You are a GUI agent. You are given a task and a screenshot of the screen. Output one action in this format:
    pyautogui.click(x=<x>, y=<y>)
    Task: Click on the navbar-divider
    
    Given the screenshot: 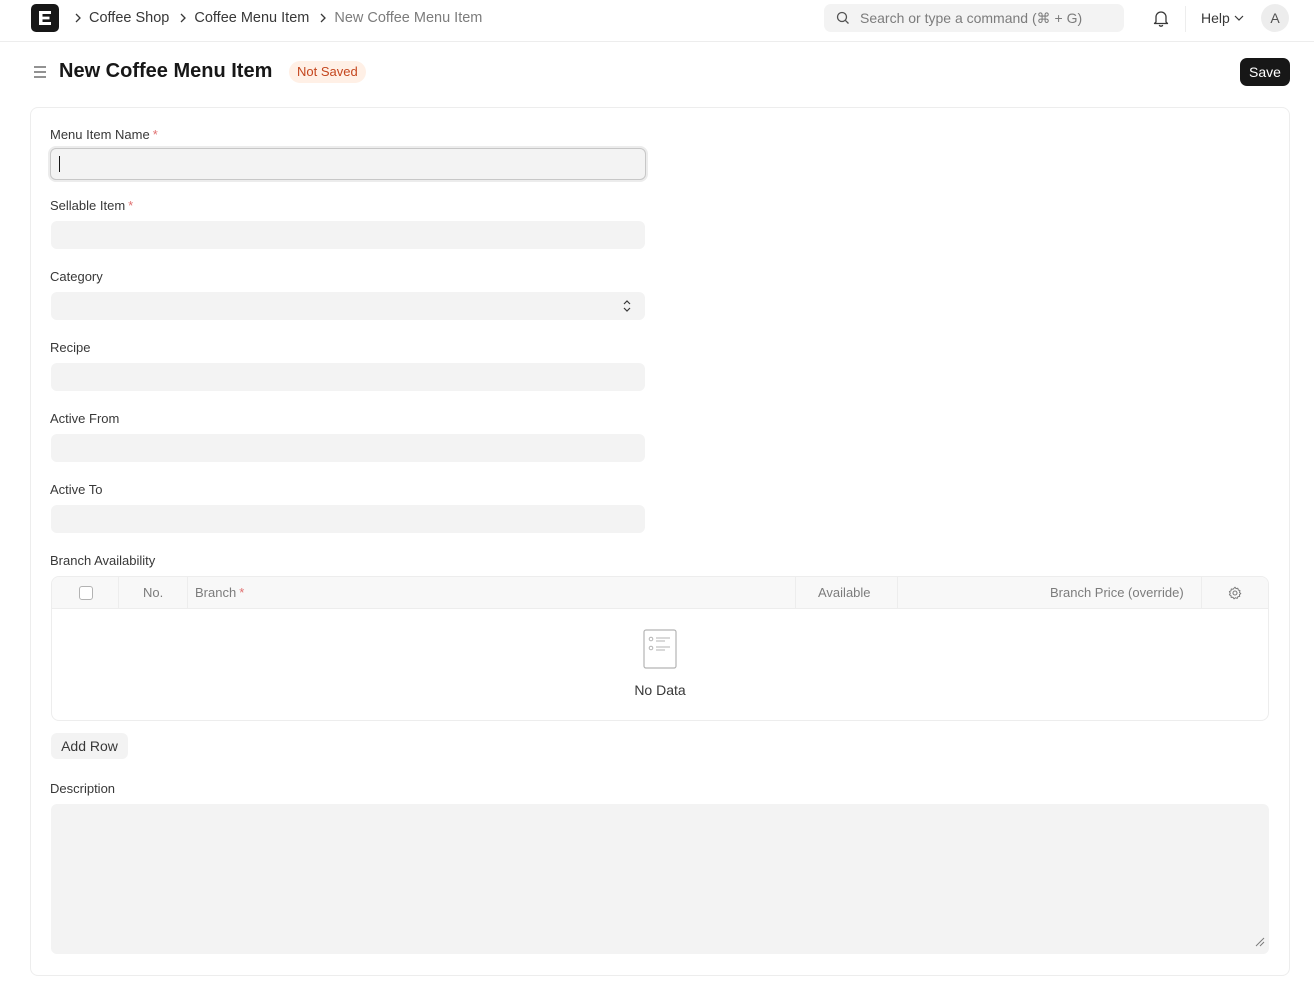 What is the action you would take?
    pyautogui.click(x=1185, y=19)
    